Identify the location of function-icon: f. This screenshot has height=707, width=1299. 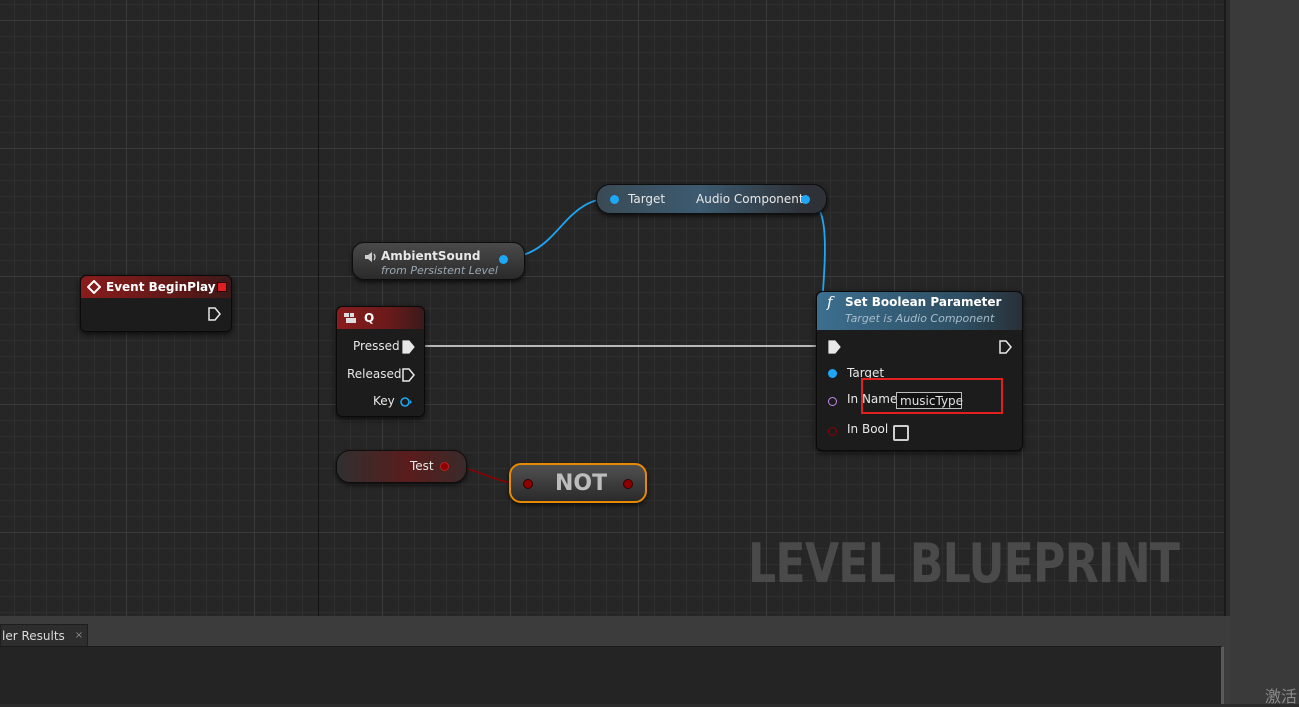
(830, 302).